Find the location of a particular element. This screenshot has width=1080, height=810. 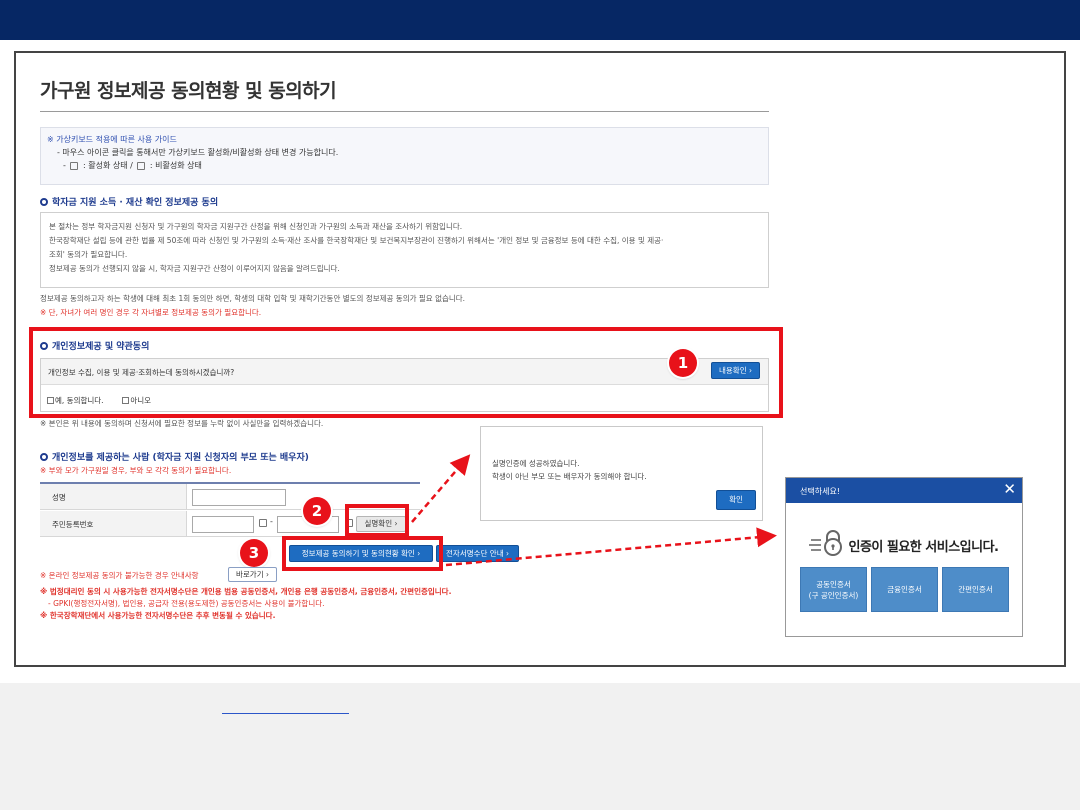

cert-popup-title: 선택하세요! is located at coordinates (904, 490).